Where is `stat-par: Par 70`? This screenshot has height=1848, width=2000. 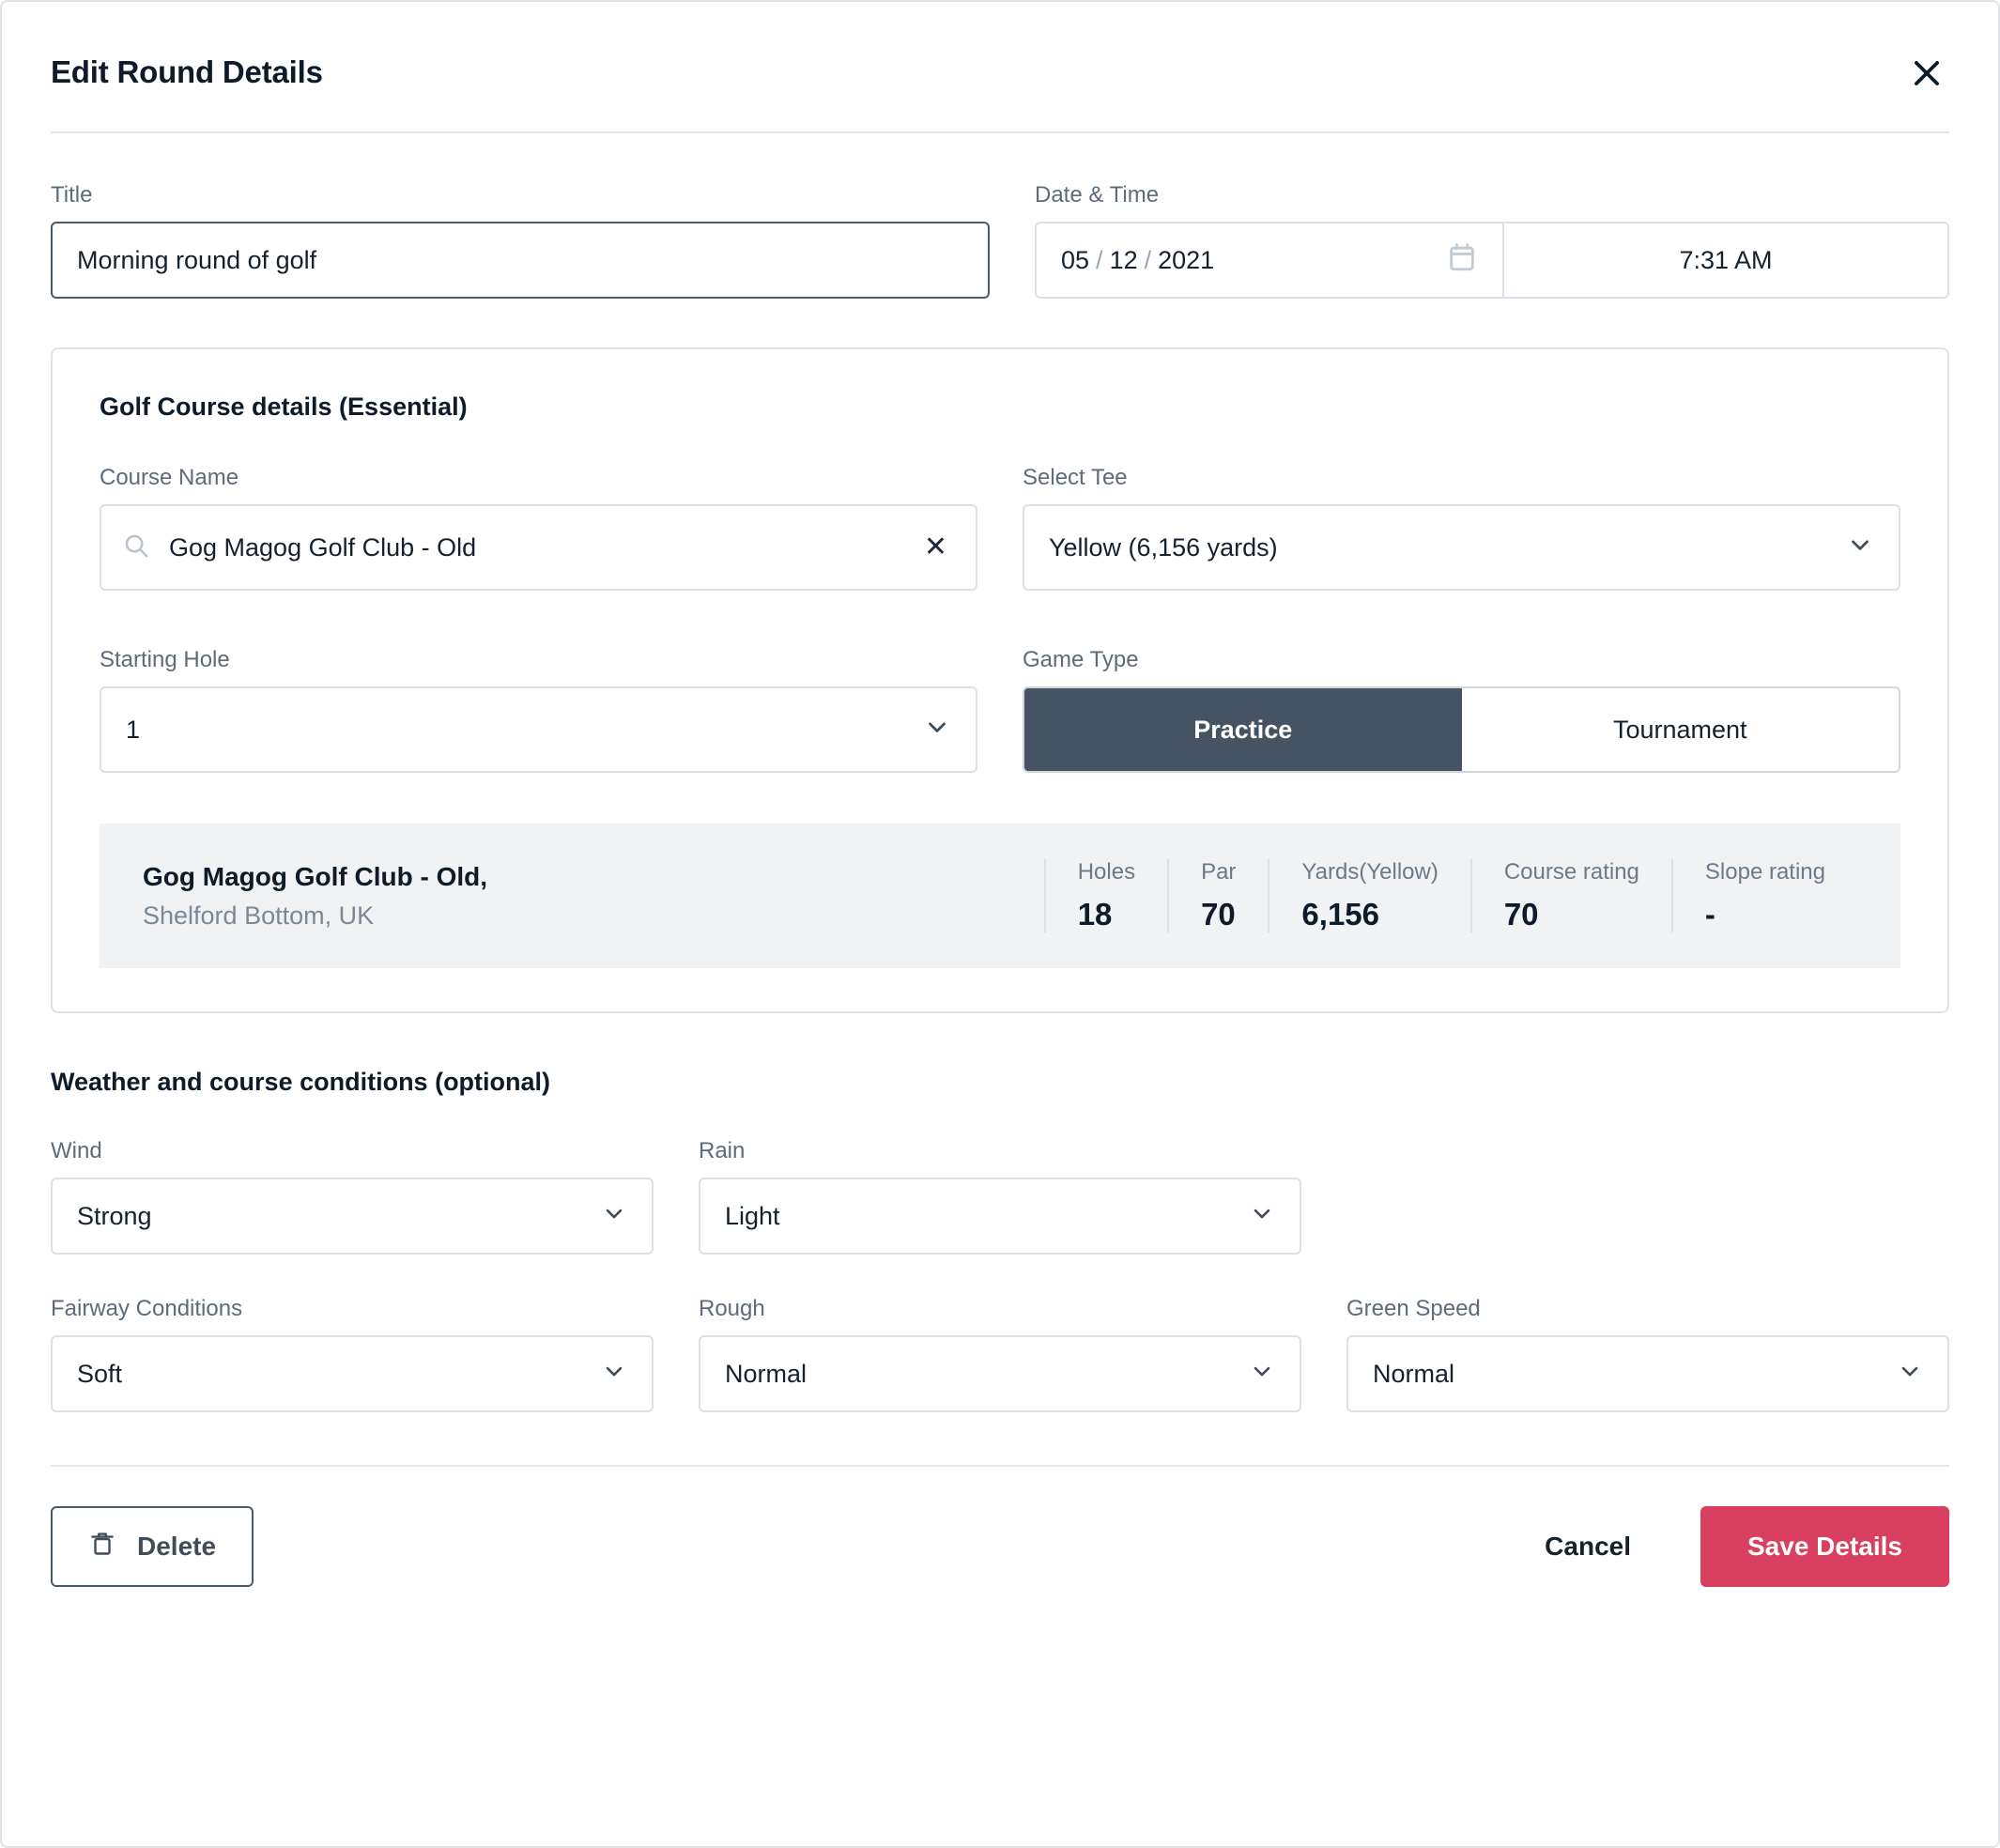
stat-par: Par 70 is located at coordinates (1217, 896).